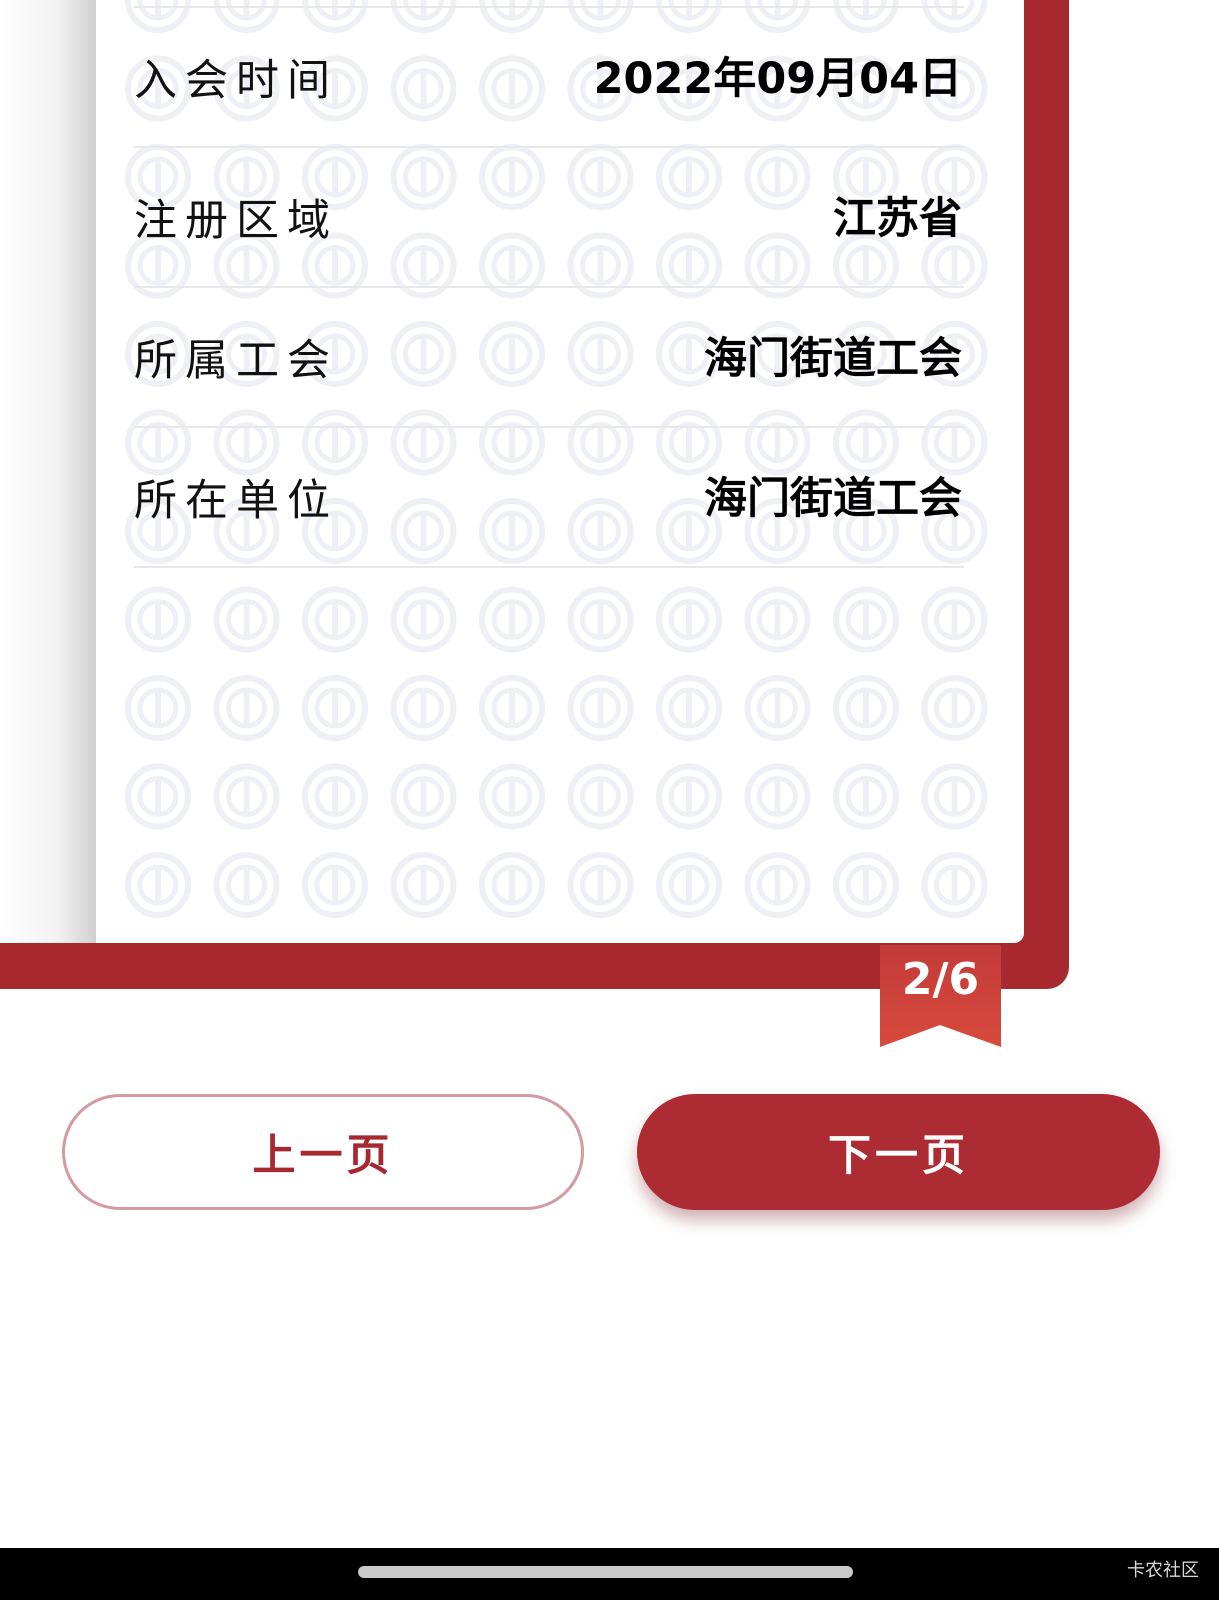  I want to click on prev-page-button: 上一页, so click(323, 1152).